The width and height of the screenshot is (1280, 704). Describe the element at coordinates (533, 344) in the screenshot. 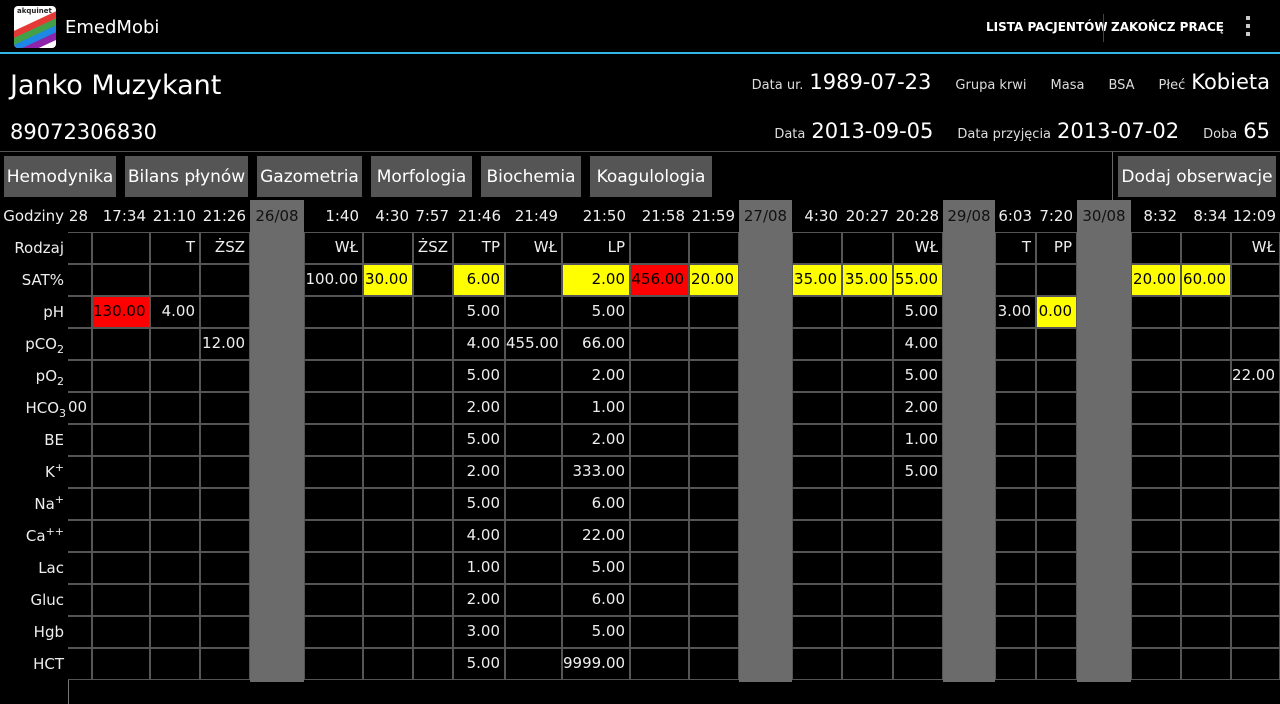

I see `observation-cell: 455.00` at that location.